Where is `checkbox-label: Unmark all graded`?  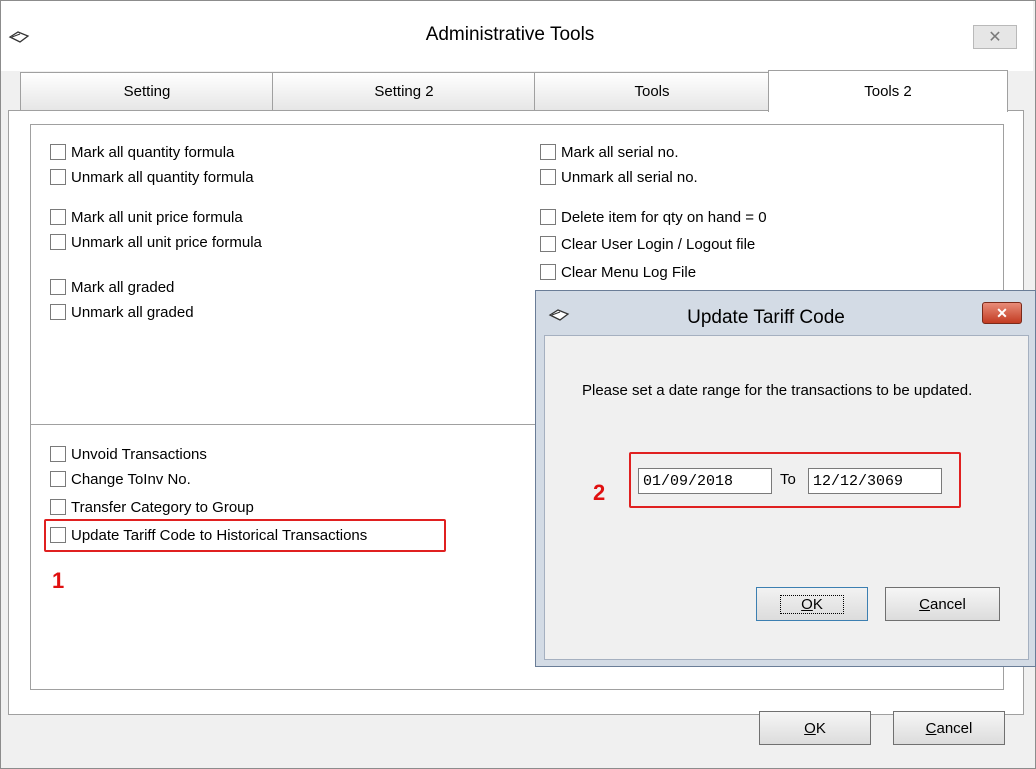
checkbox-label: Unmark all graded is located at coordinates (132, 312).